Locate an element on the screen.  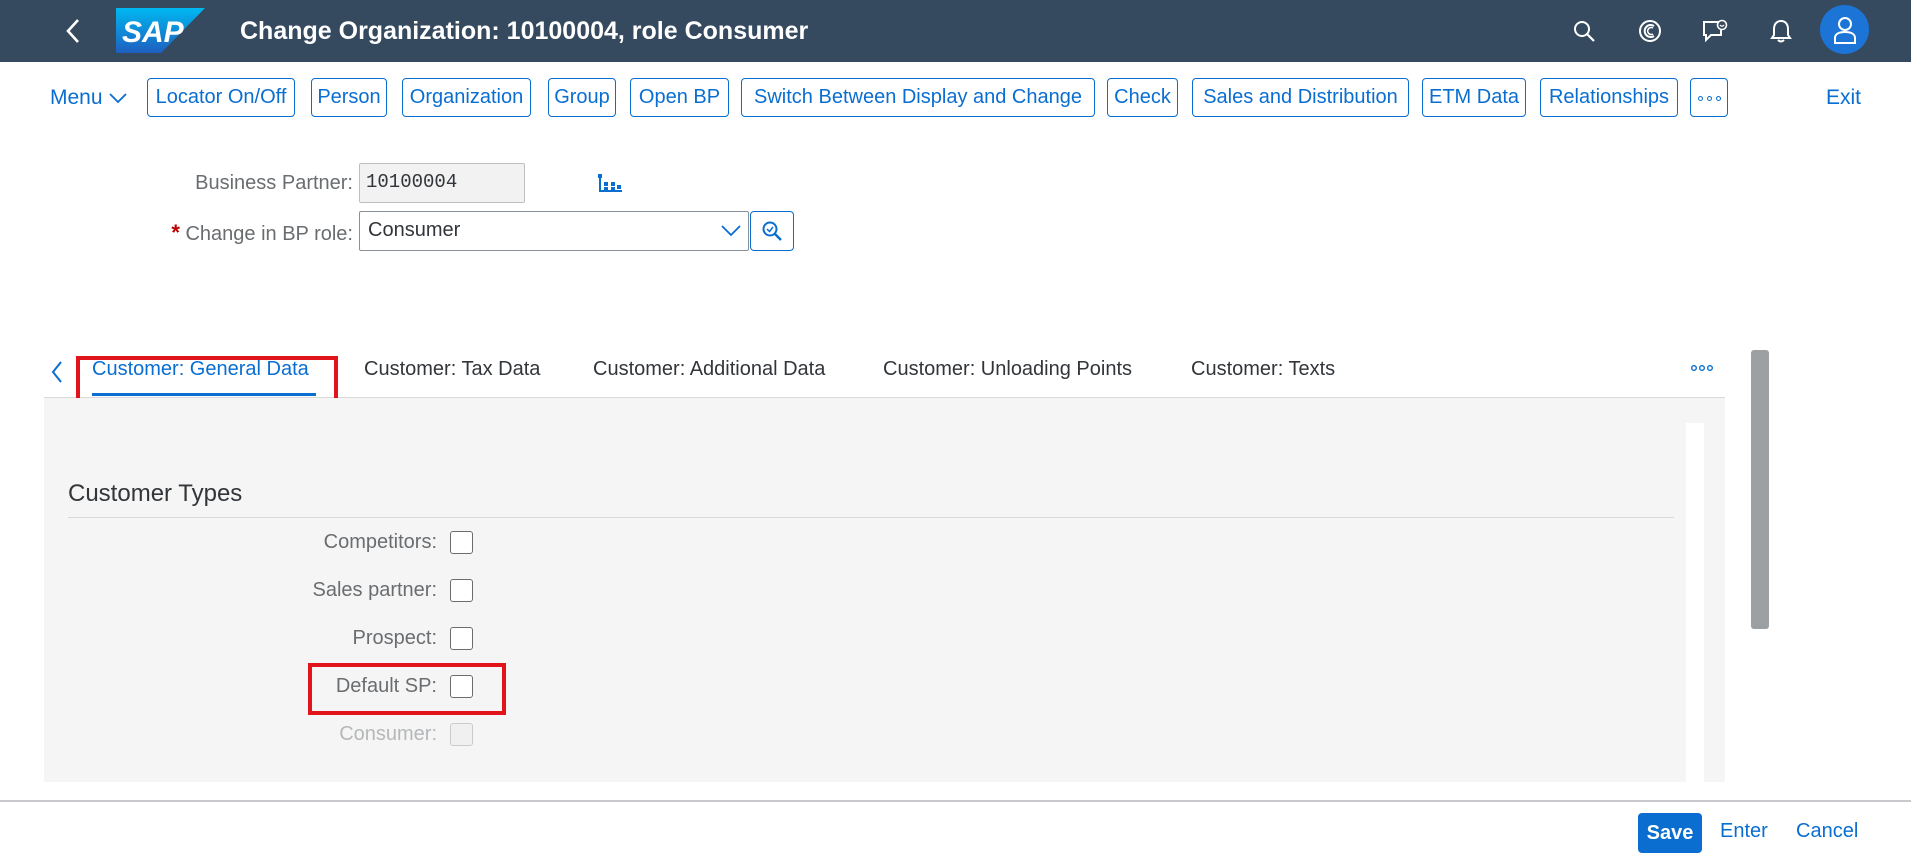
copilot-button is located at coordinates (1650, 31).